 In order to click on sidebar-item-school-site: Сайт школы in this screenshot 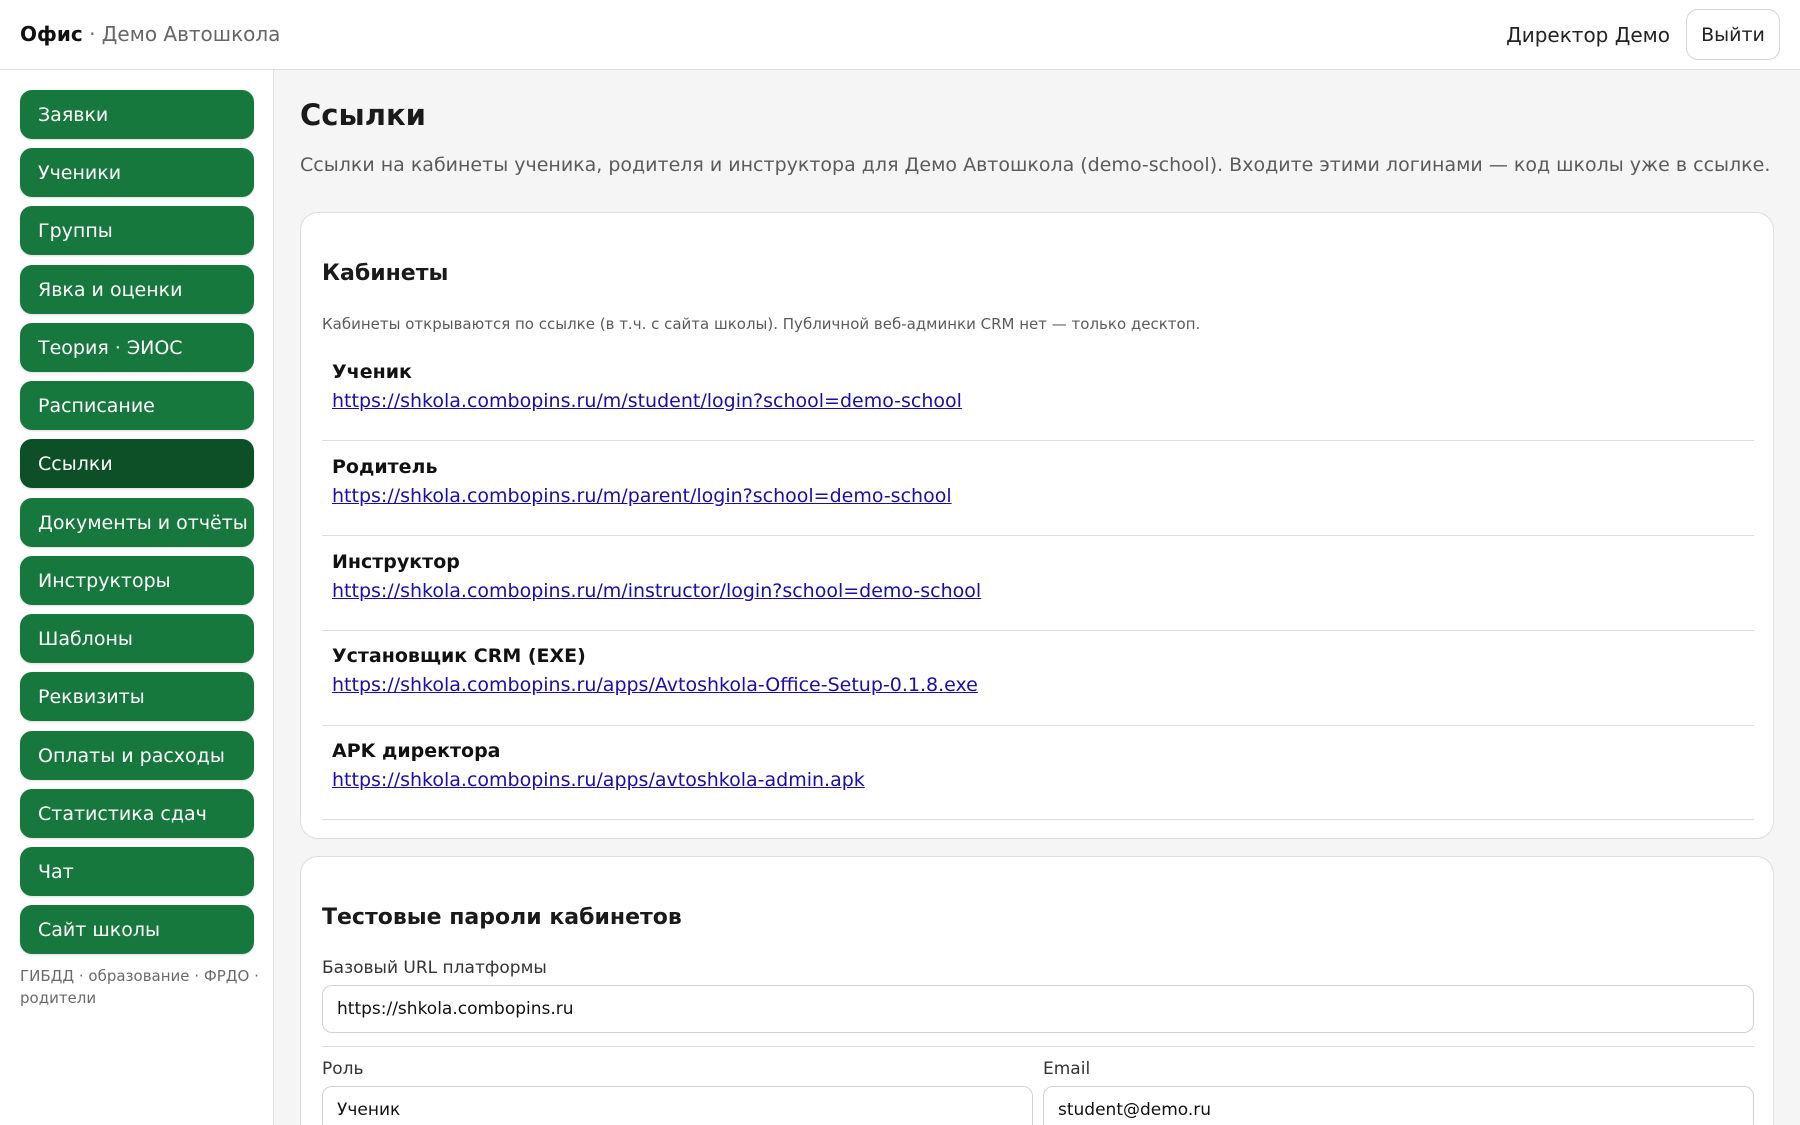, I will do `click(137, 929)`.